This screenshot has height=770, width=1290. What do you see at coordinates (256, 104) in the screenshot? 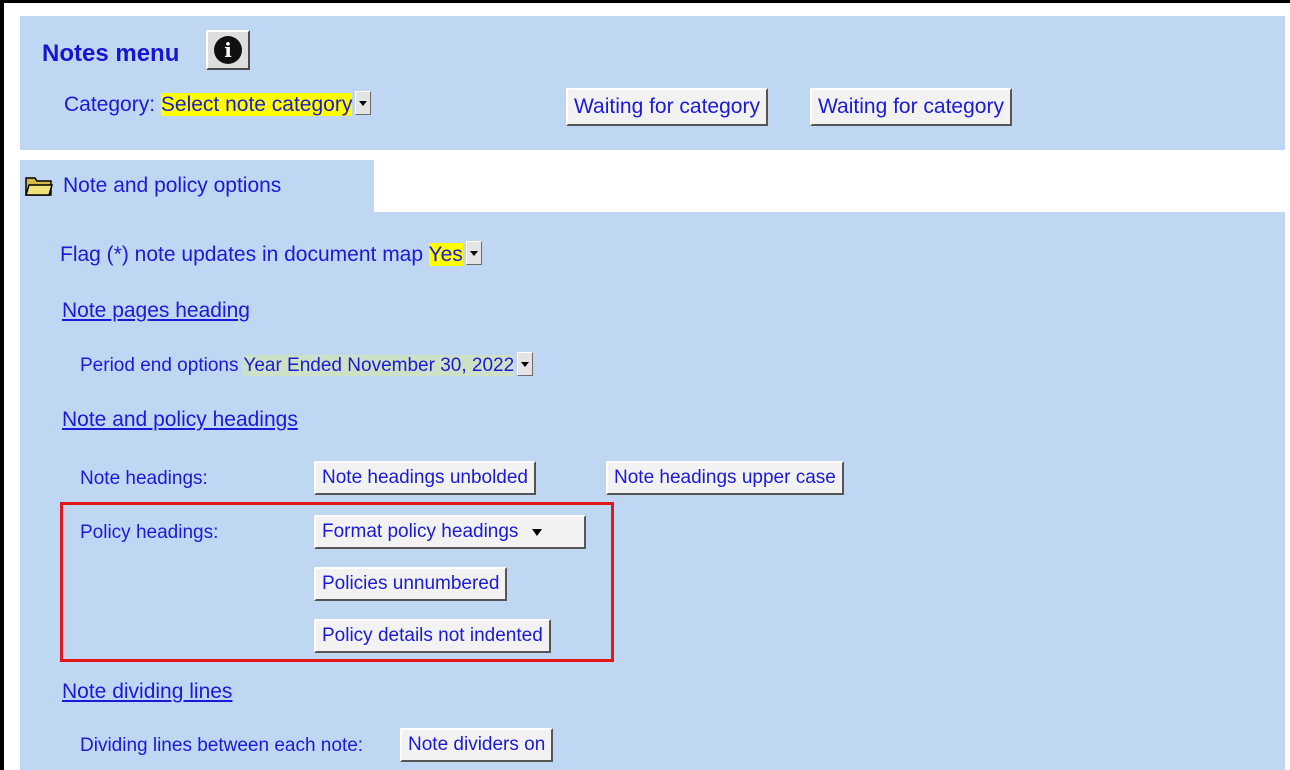
I see `category-select: Select note category` at bounding box center [256, 104].